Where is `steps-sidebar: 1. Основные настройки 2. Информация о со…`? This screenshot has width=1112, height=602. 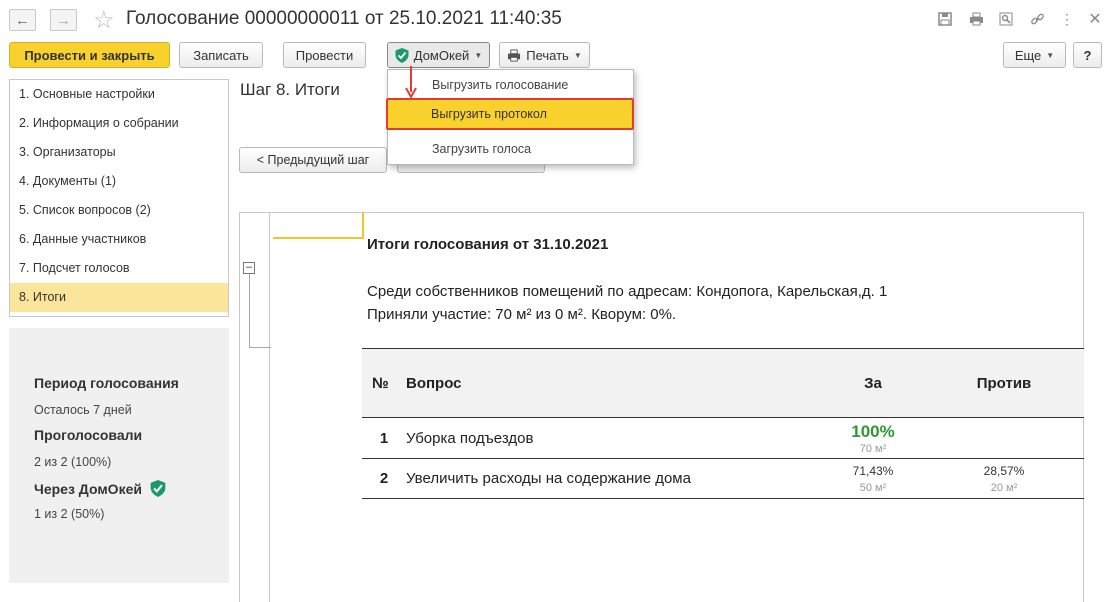 steps-sidebar: 1. Основные настройки 2. Информация о со… is located at coordinates (119, 198).